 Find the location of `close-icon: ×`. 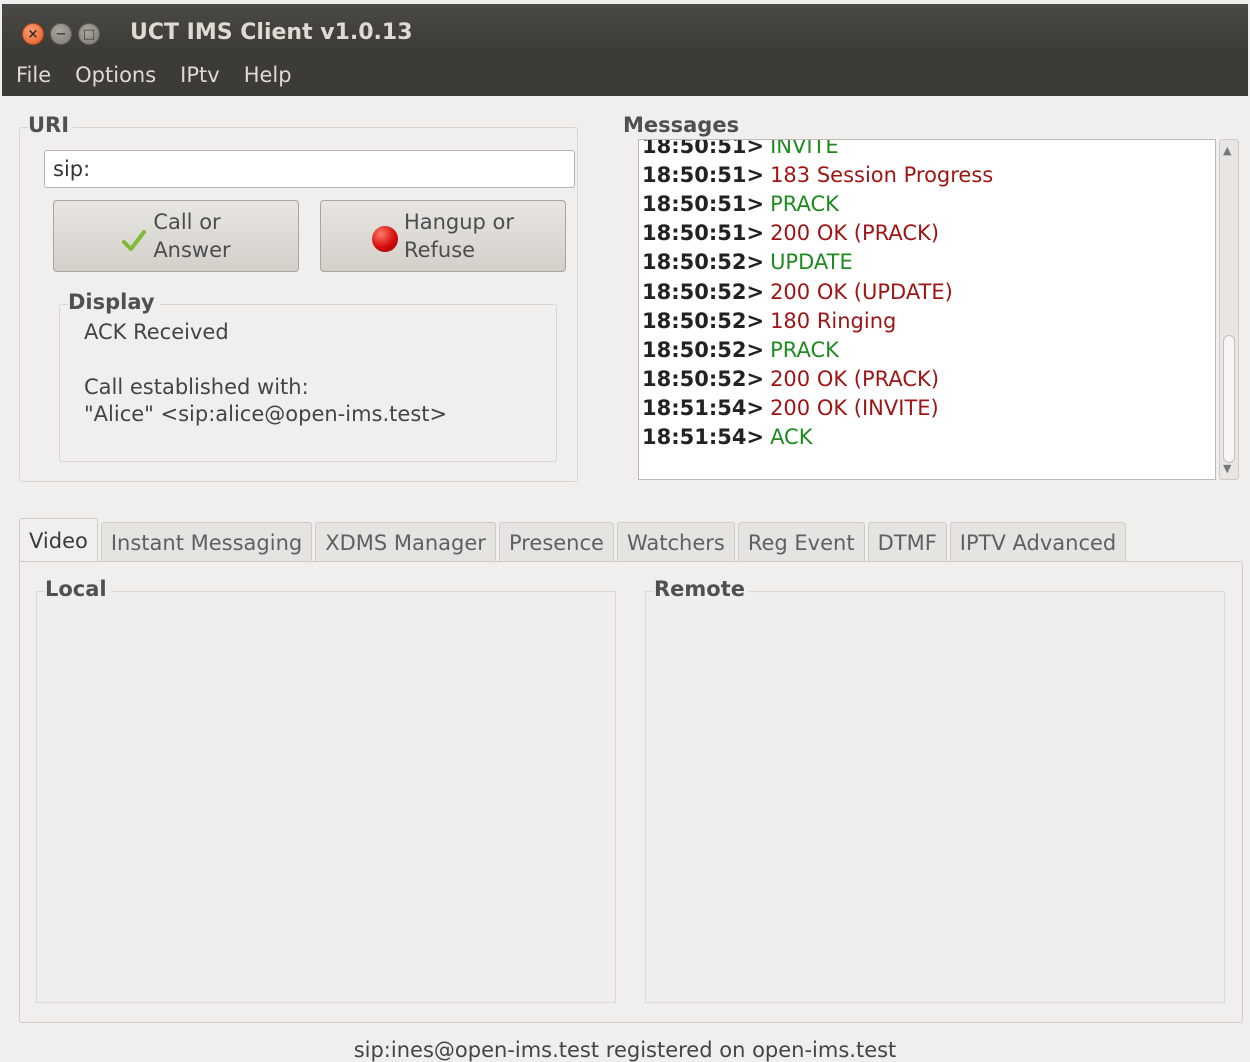

close-icon: × is located at coordinates (33, 34).